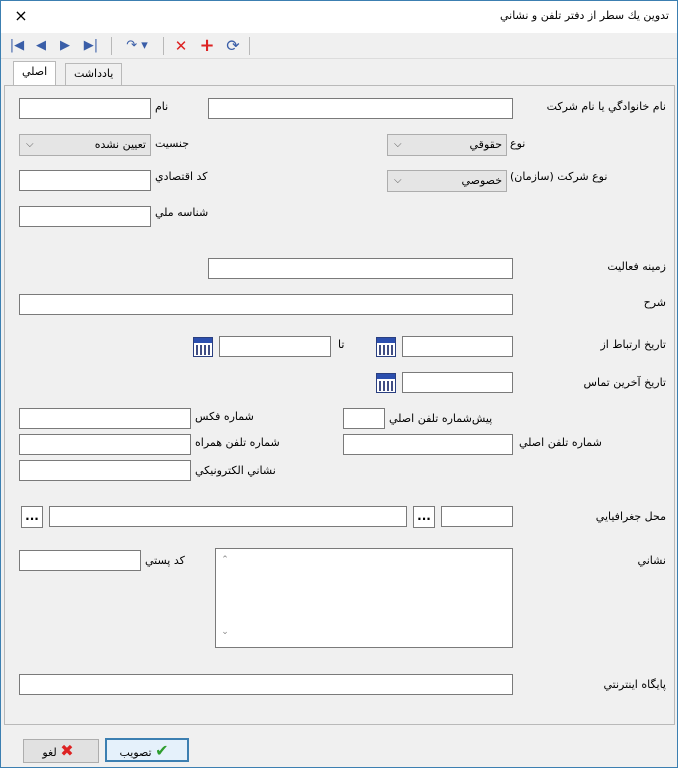 The height and width of the screenshot is (768, 678). I want to click on window-title: تدوين يك سطر از دفتر تلفن و نشاني, so click(584, 15).